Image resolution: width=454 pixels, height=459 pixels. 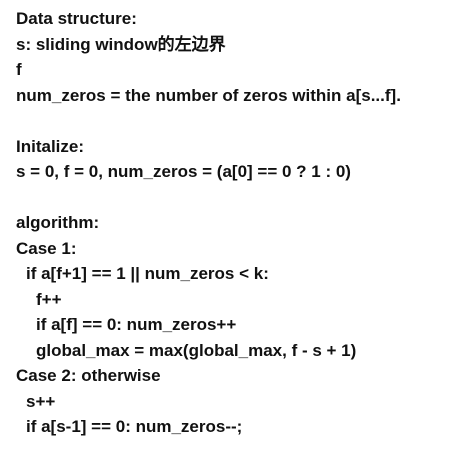 What do you see at coordinates (49, 299) in the screenshot?
I see `line-f-increment: f++` at bounding box center [49, 299].